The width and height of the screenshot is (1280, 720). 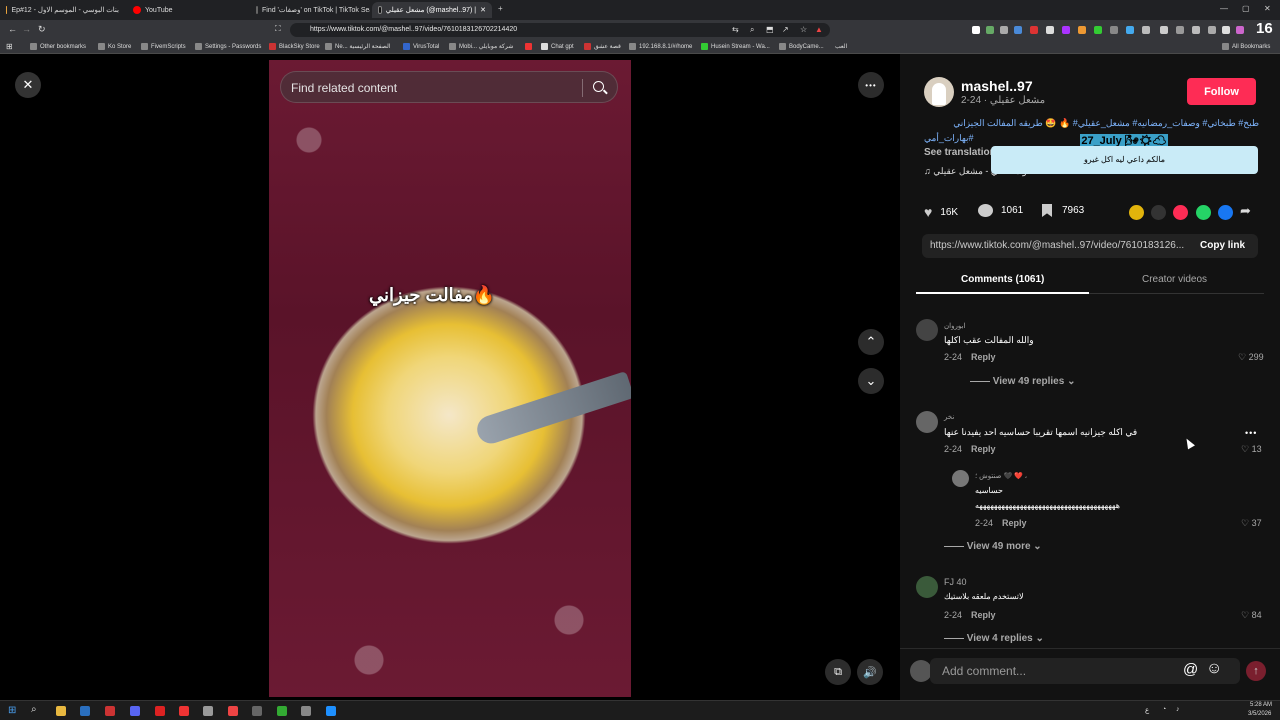 I want to click on file-explorer-icon, so click(x=61, y=711).